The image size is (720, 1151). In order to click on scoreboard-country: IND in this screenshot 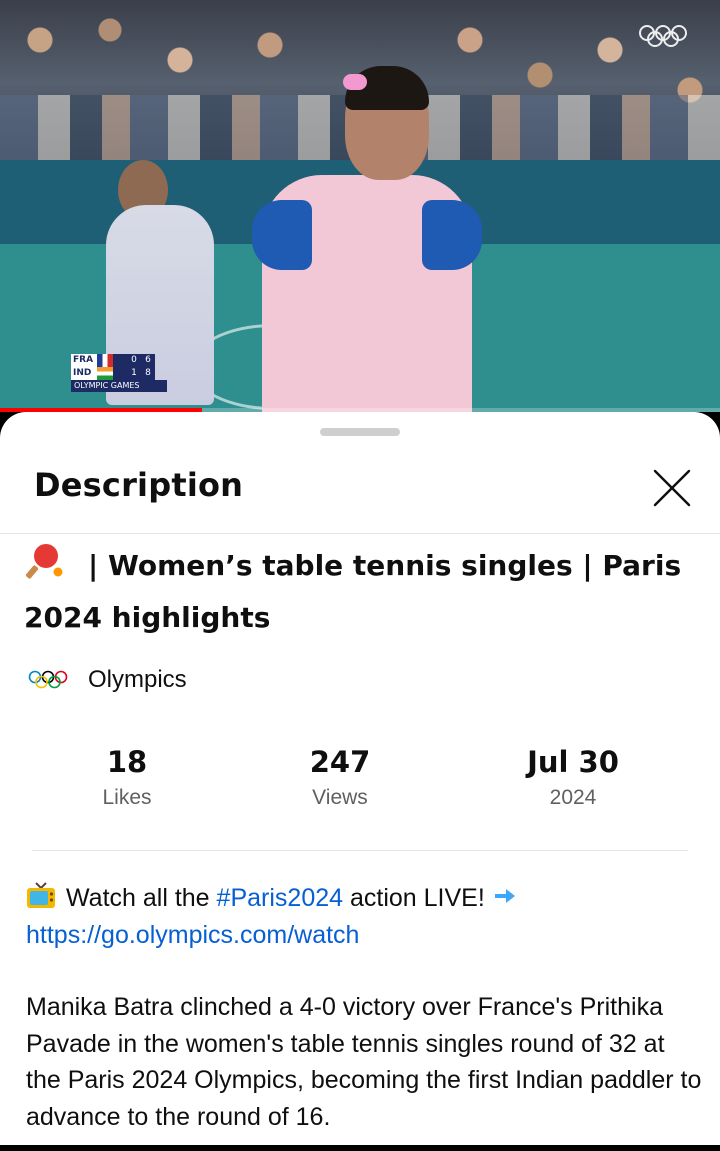, I will do `click(84, 373)`.